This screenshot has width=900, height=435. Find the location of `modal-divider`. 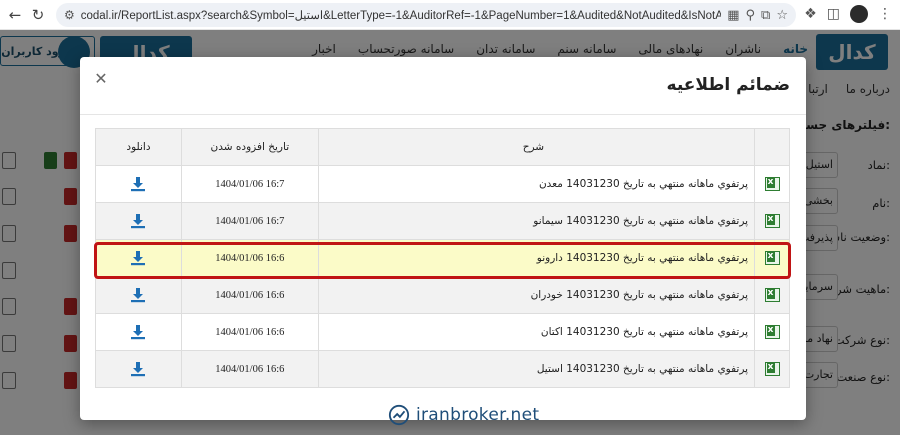

modal-divider is located at coordinates (443, 114).